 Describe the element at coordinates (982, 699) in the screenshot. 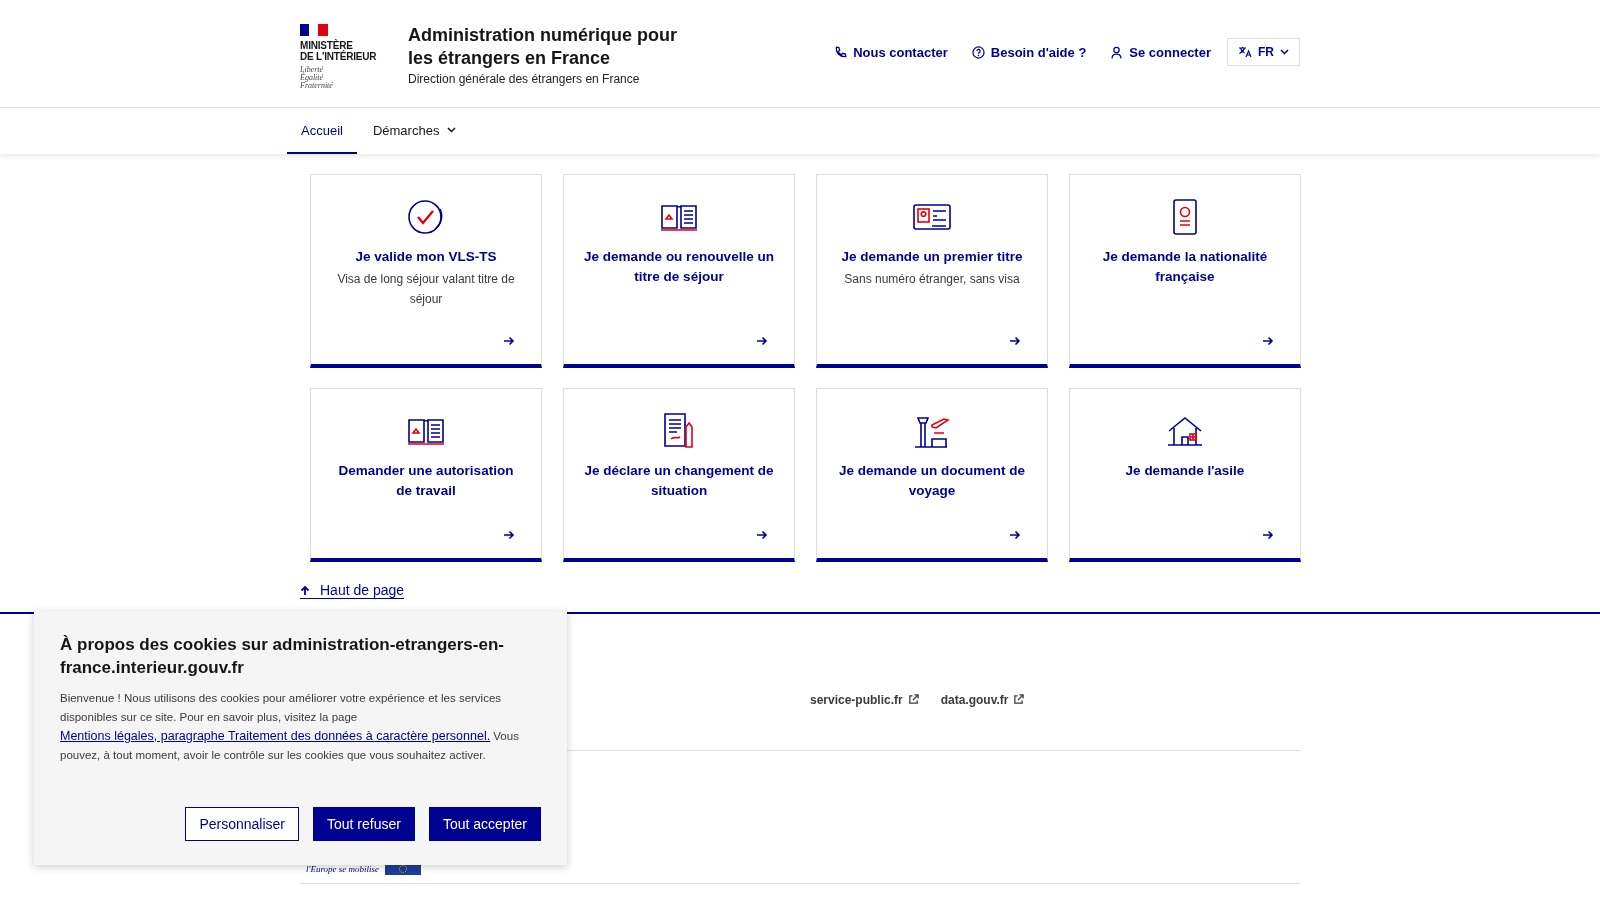

I see `footer-link: data.gouv.fr` at that location.